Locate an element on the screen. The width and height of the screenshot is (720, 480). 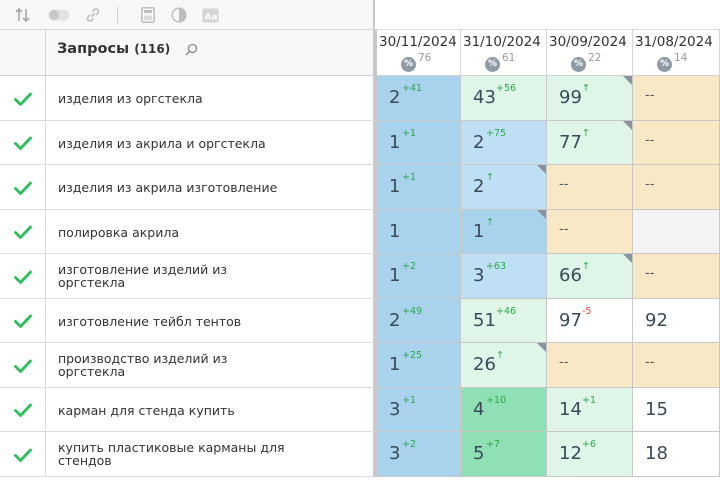
position-cell: 1 is located at coordinates (418, 232).